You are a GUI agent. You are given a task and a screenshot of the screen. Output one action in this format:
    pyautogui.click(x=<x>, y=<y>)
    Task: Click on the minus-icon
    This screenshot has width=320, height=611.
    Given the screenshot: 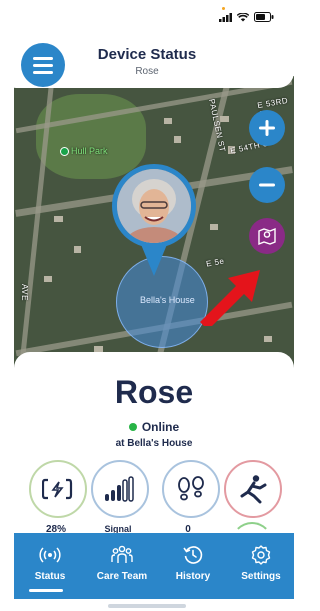 What is the action you would take?
    pyautogui.click(x=267, y=185)
    